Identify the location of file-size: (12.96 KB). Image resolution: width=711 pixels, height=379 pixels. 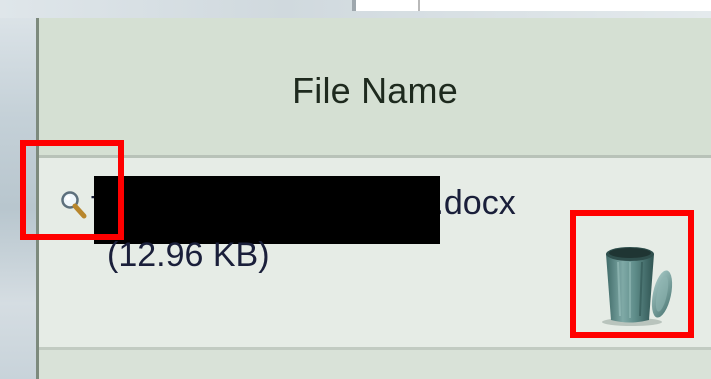
(188, 255).